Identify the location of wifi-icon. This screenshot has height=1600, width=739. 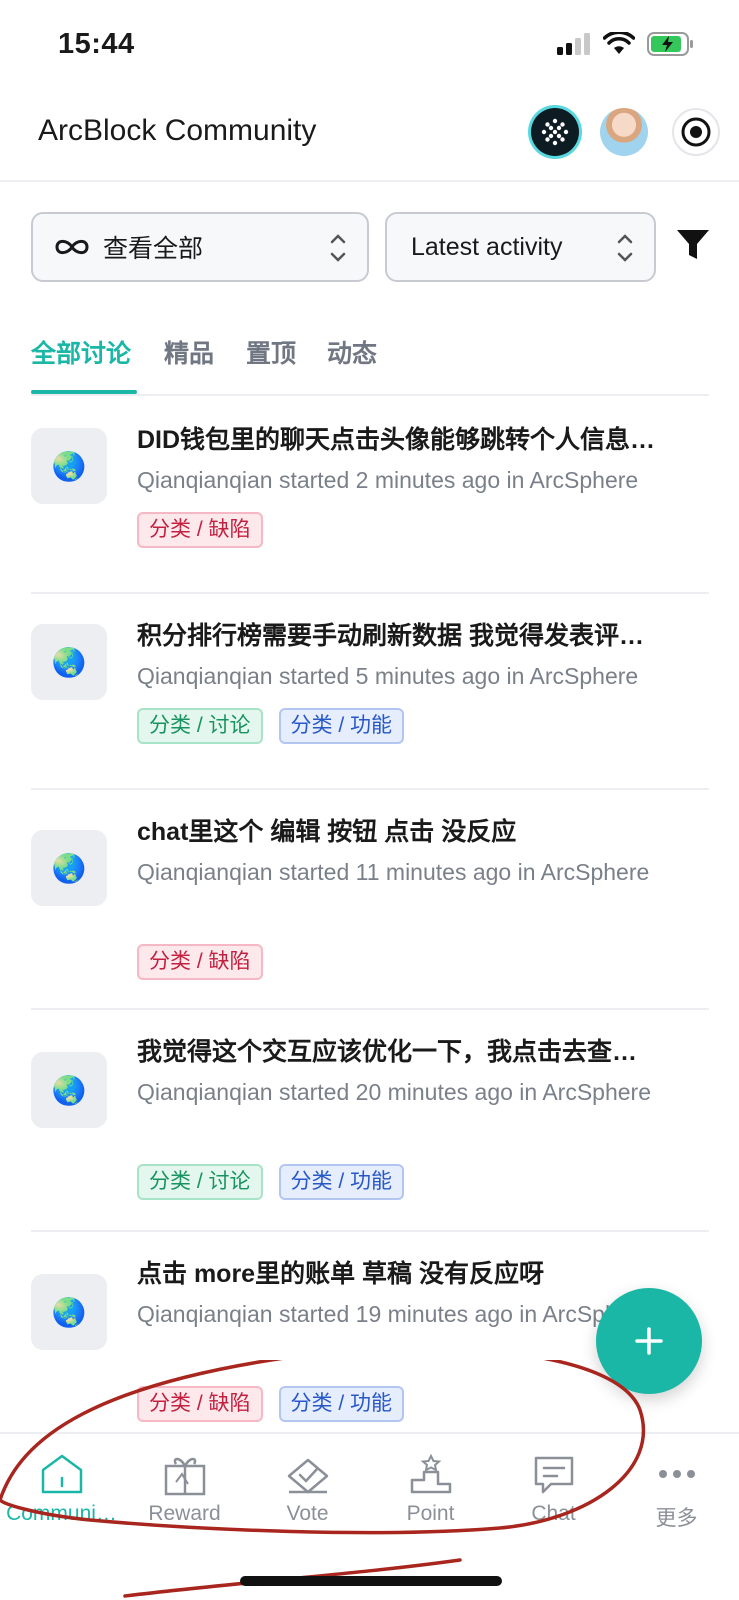
(619, 43).